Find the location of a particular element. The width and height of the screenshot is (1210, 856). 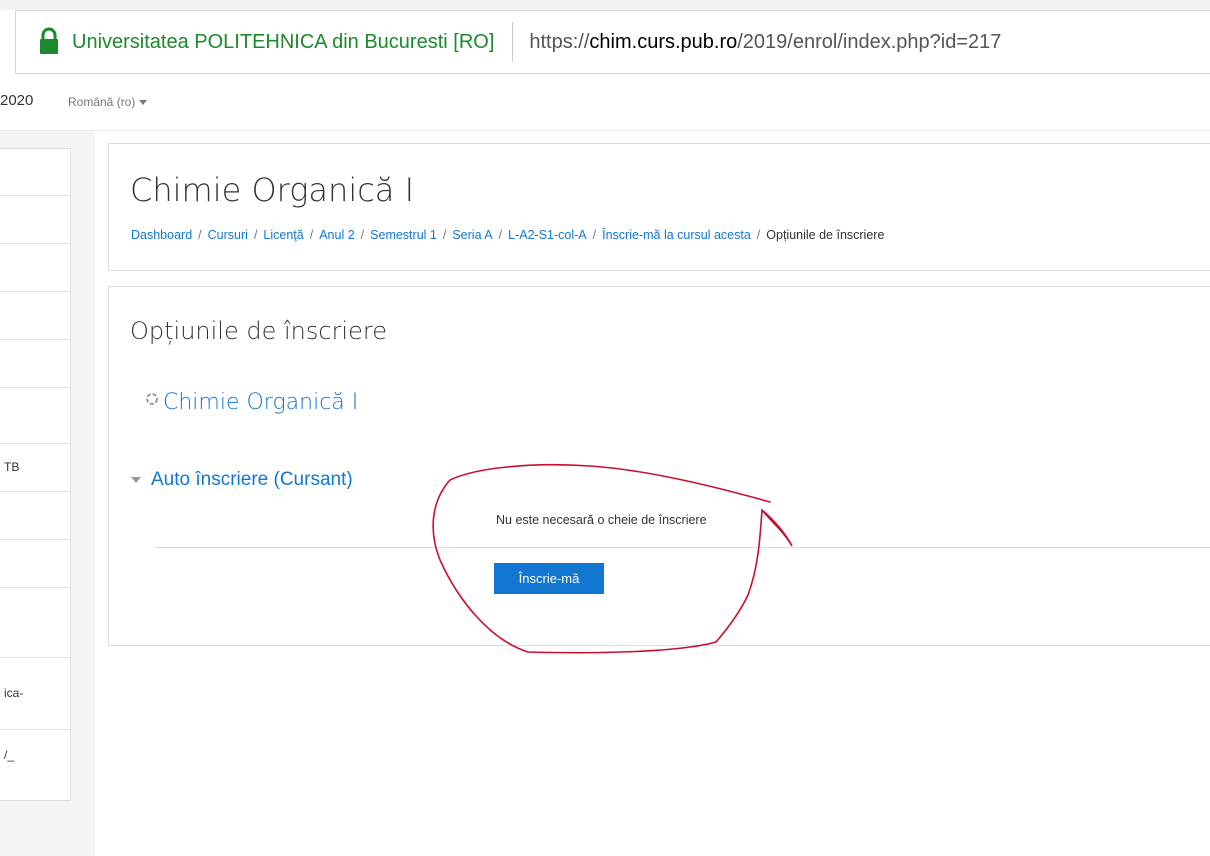

enrol-me-button: Înscrie-mă is located at coordinates (549, 578).